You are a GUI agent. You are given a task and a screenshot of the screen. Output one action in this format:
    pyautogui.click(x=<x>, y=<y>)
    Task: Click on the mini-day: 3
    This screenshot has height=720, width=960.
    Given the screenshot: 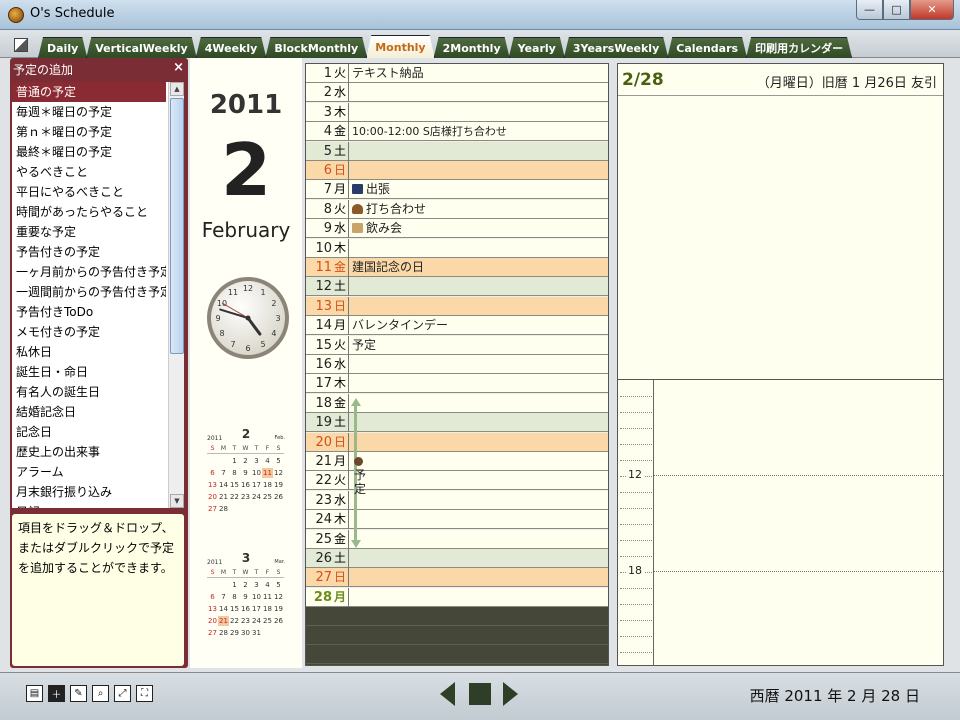 What is the action you would take?
    pyautogui.click(x=256, y=585)
    